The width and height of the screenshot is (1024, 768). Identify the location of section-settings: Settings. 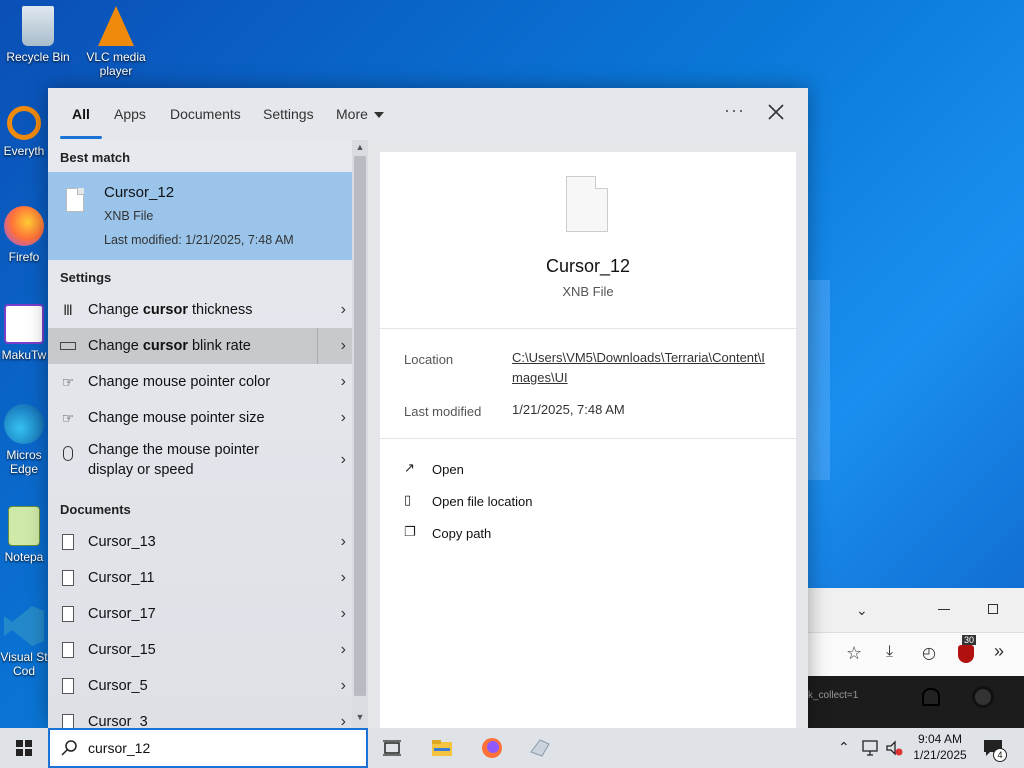
(86, 277).